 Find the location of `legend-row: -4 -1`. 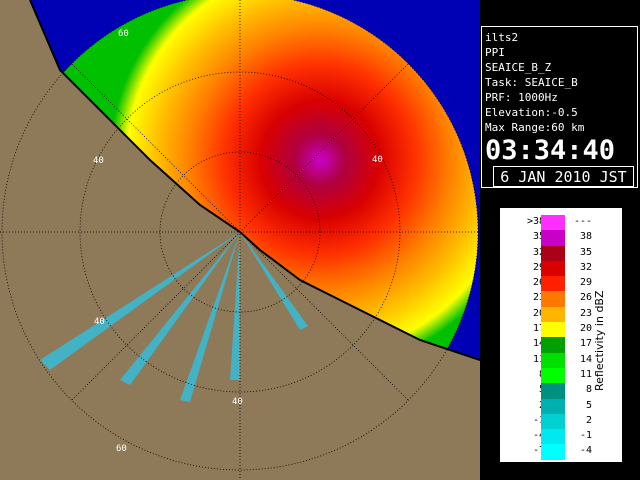

legend-row: -4 -1 is located at coordinates (550, 437).